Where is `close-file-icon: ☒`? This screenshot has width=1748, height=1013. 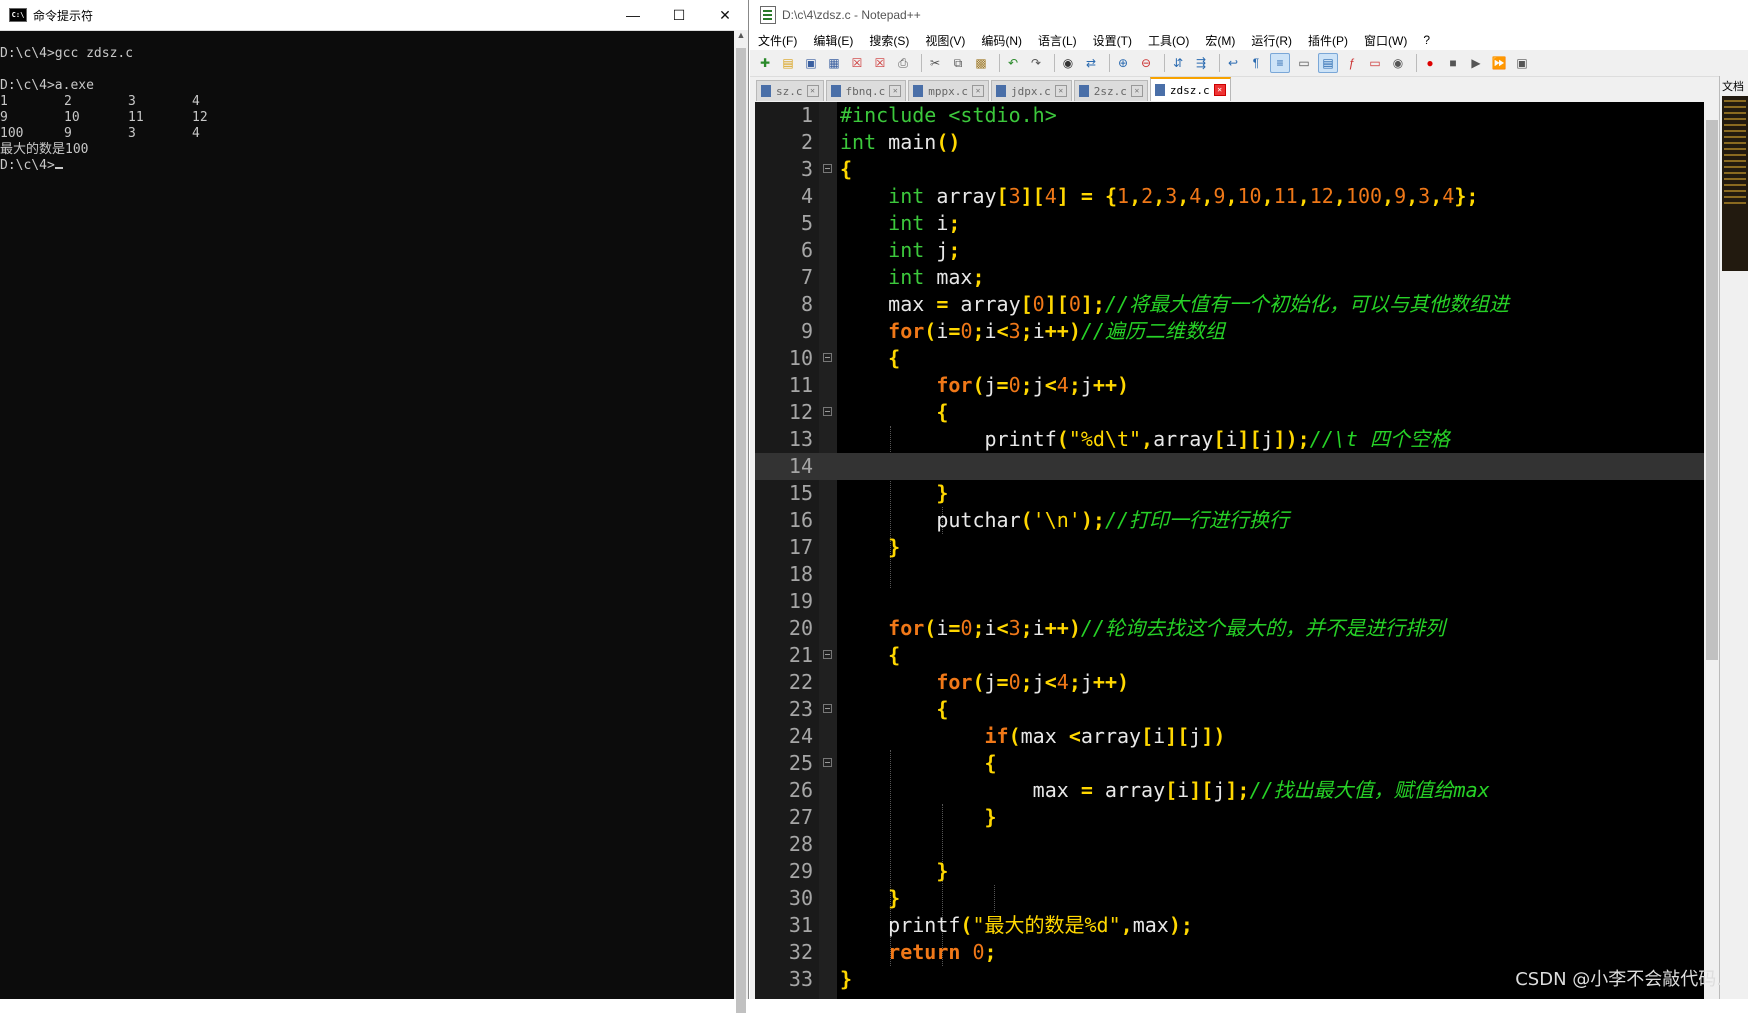
close-file-icon: ☒ is located at coordinates (857, 63).